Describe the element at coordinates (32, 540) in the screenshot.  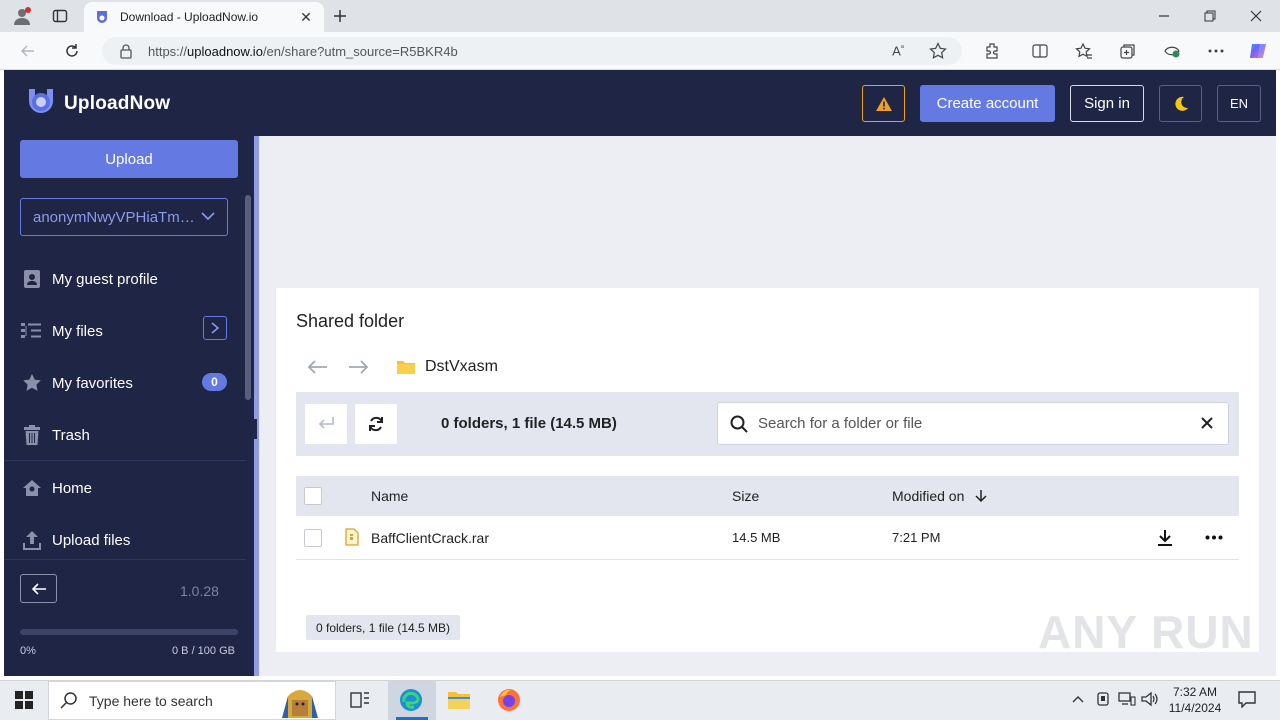
I see `upload-icon` at that location.